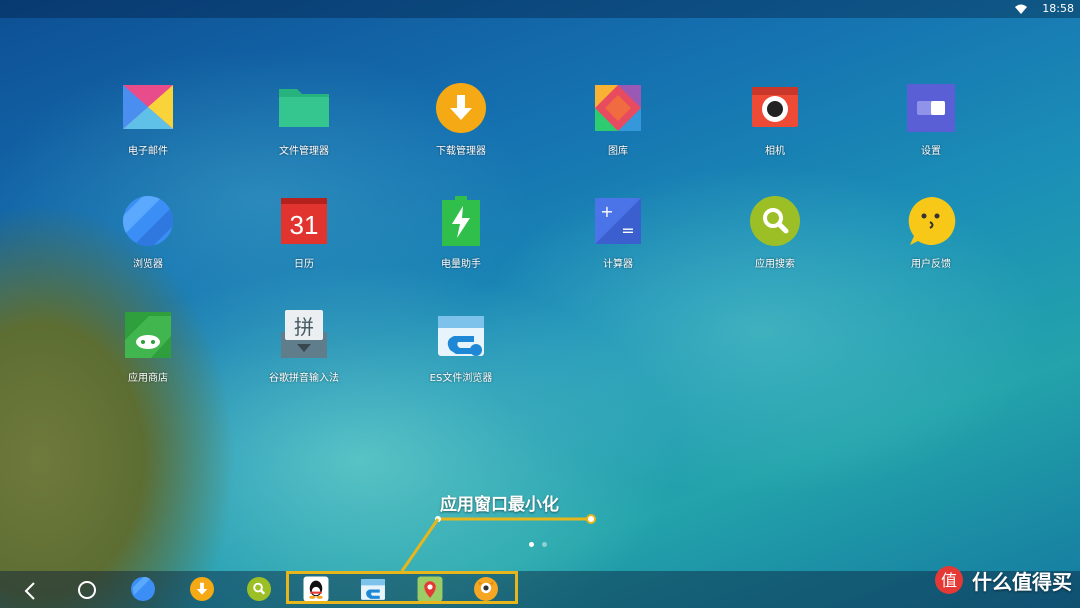 The height and width of the screenshot is (608, 1080). Describe the element at coordinates (259, 589) in the screenshot. I see `search-icon` at that location.